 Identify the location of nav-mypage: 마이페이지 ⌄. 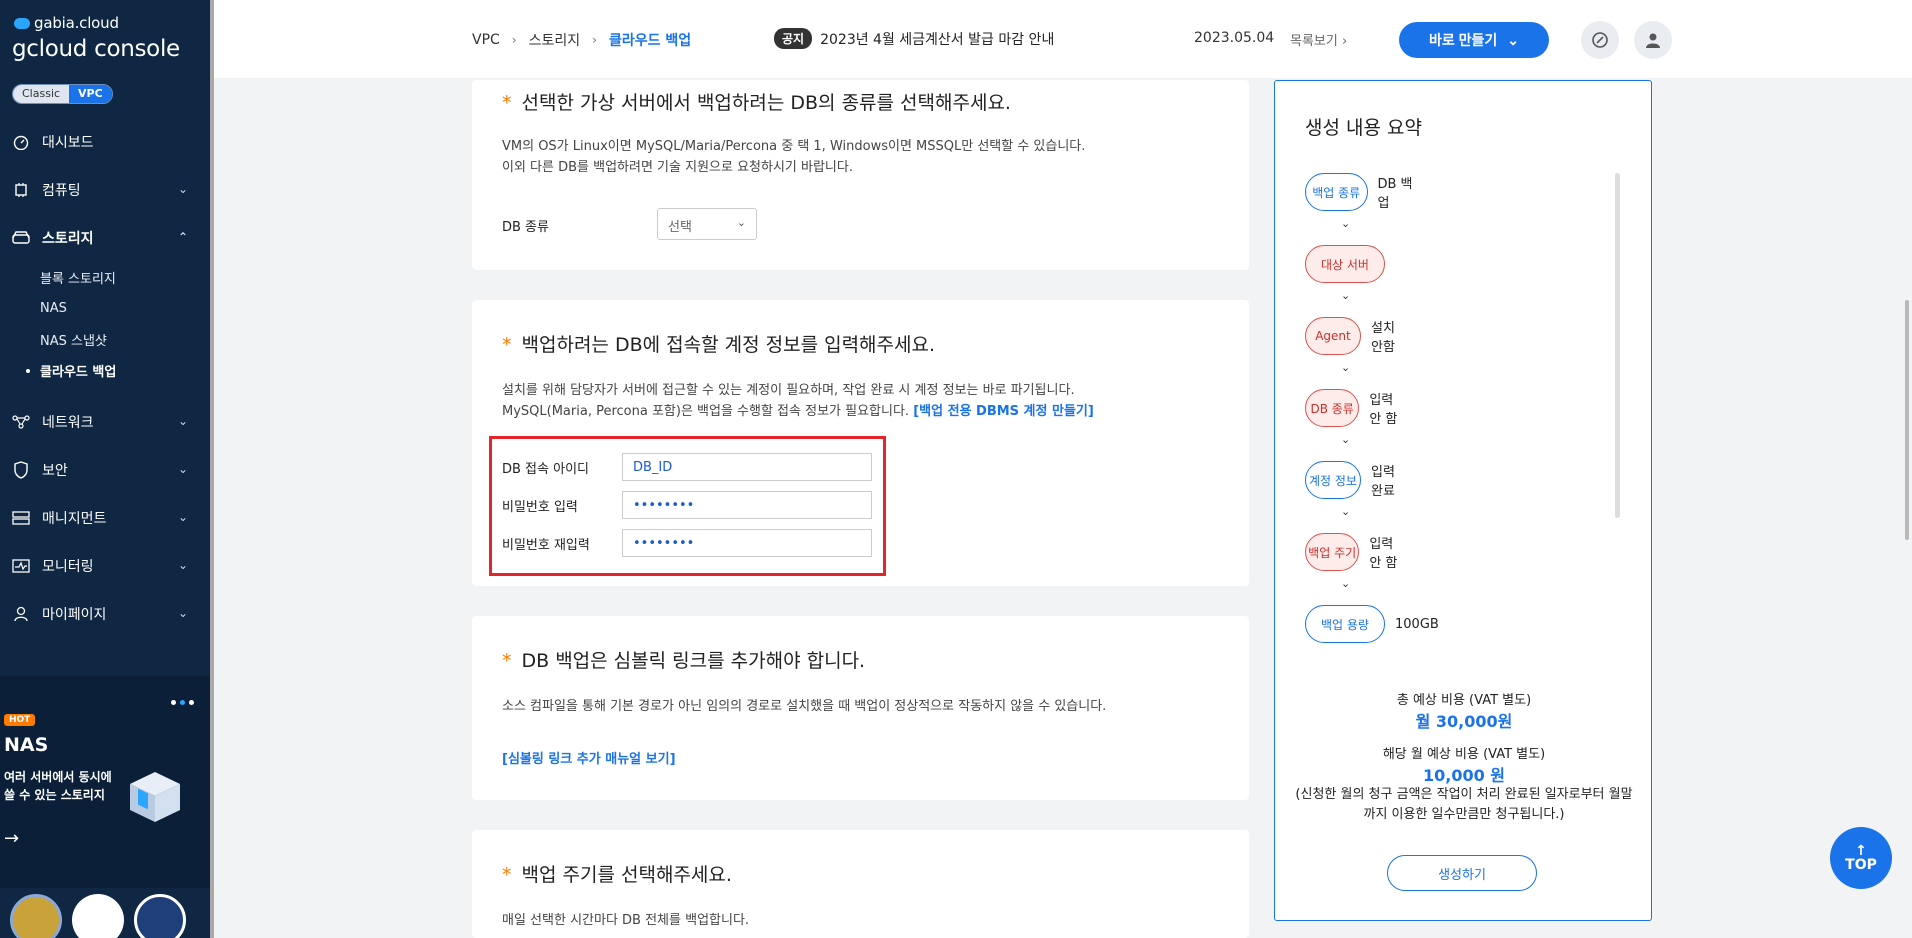
(105, 614).